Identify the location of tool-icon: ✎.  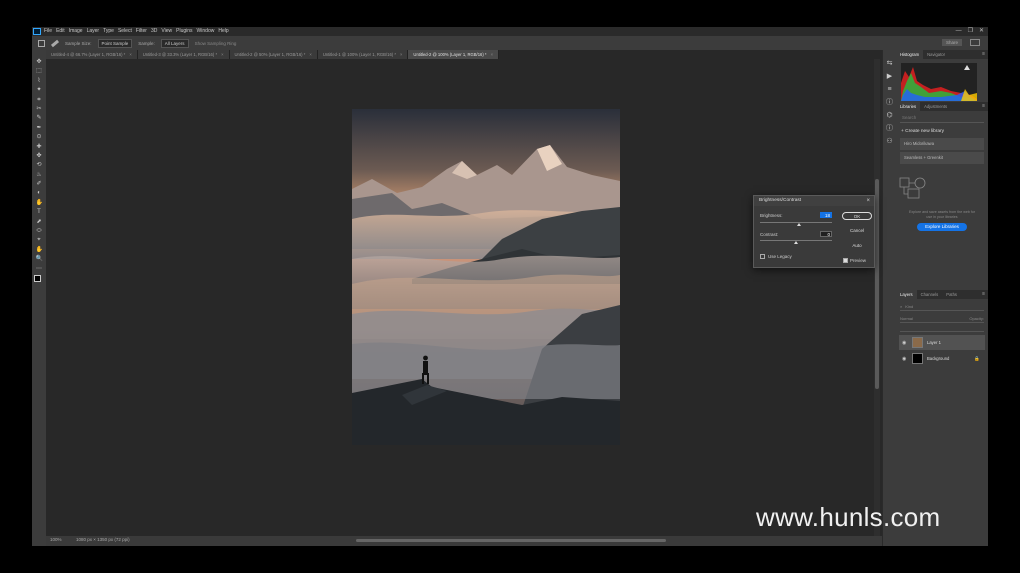
(39, 118).